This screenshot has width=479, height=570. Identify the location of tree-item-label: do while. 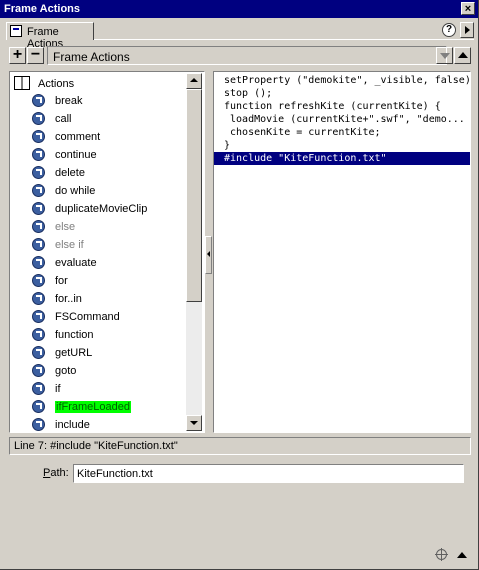
(75, 191).